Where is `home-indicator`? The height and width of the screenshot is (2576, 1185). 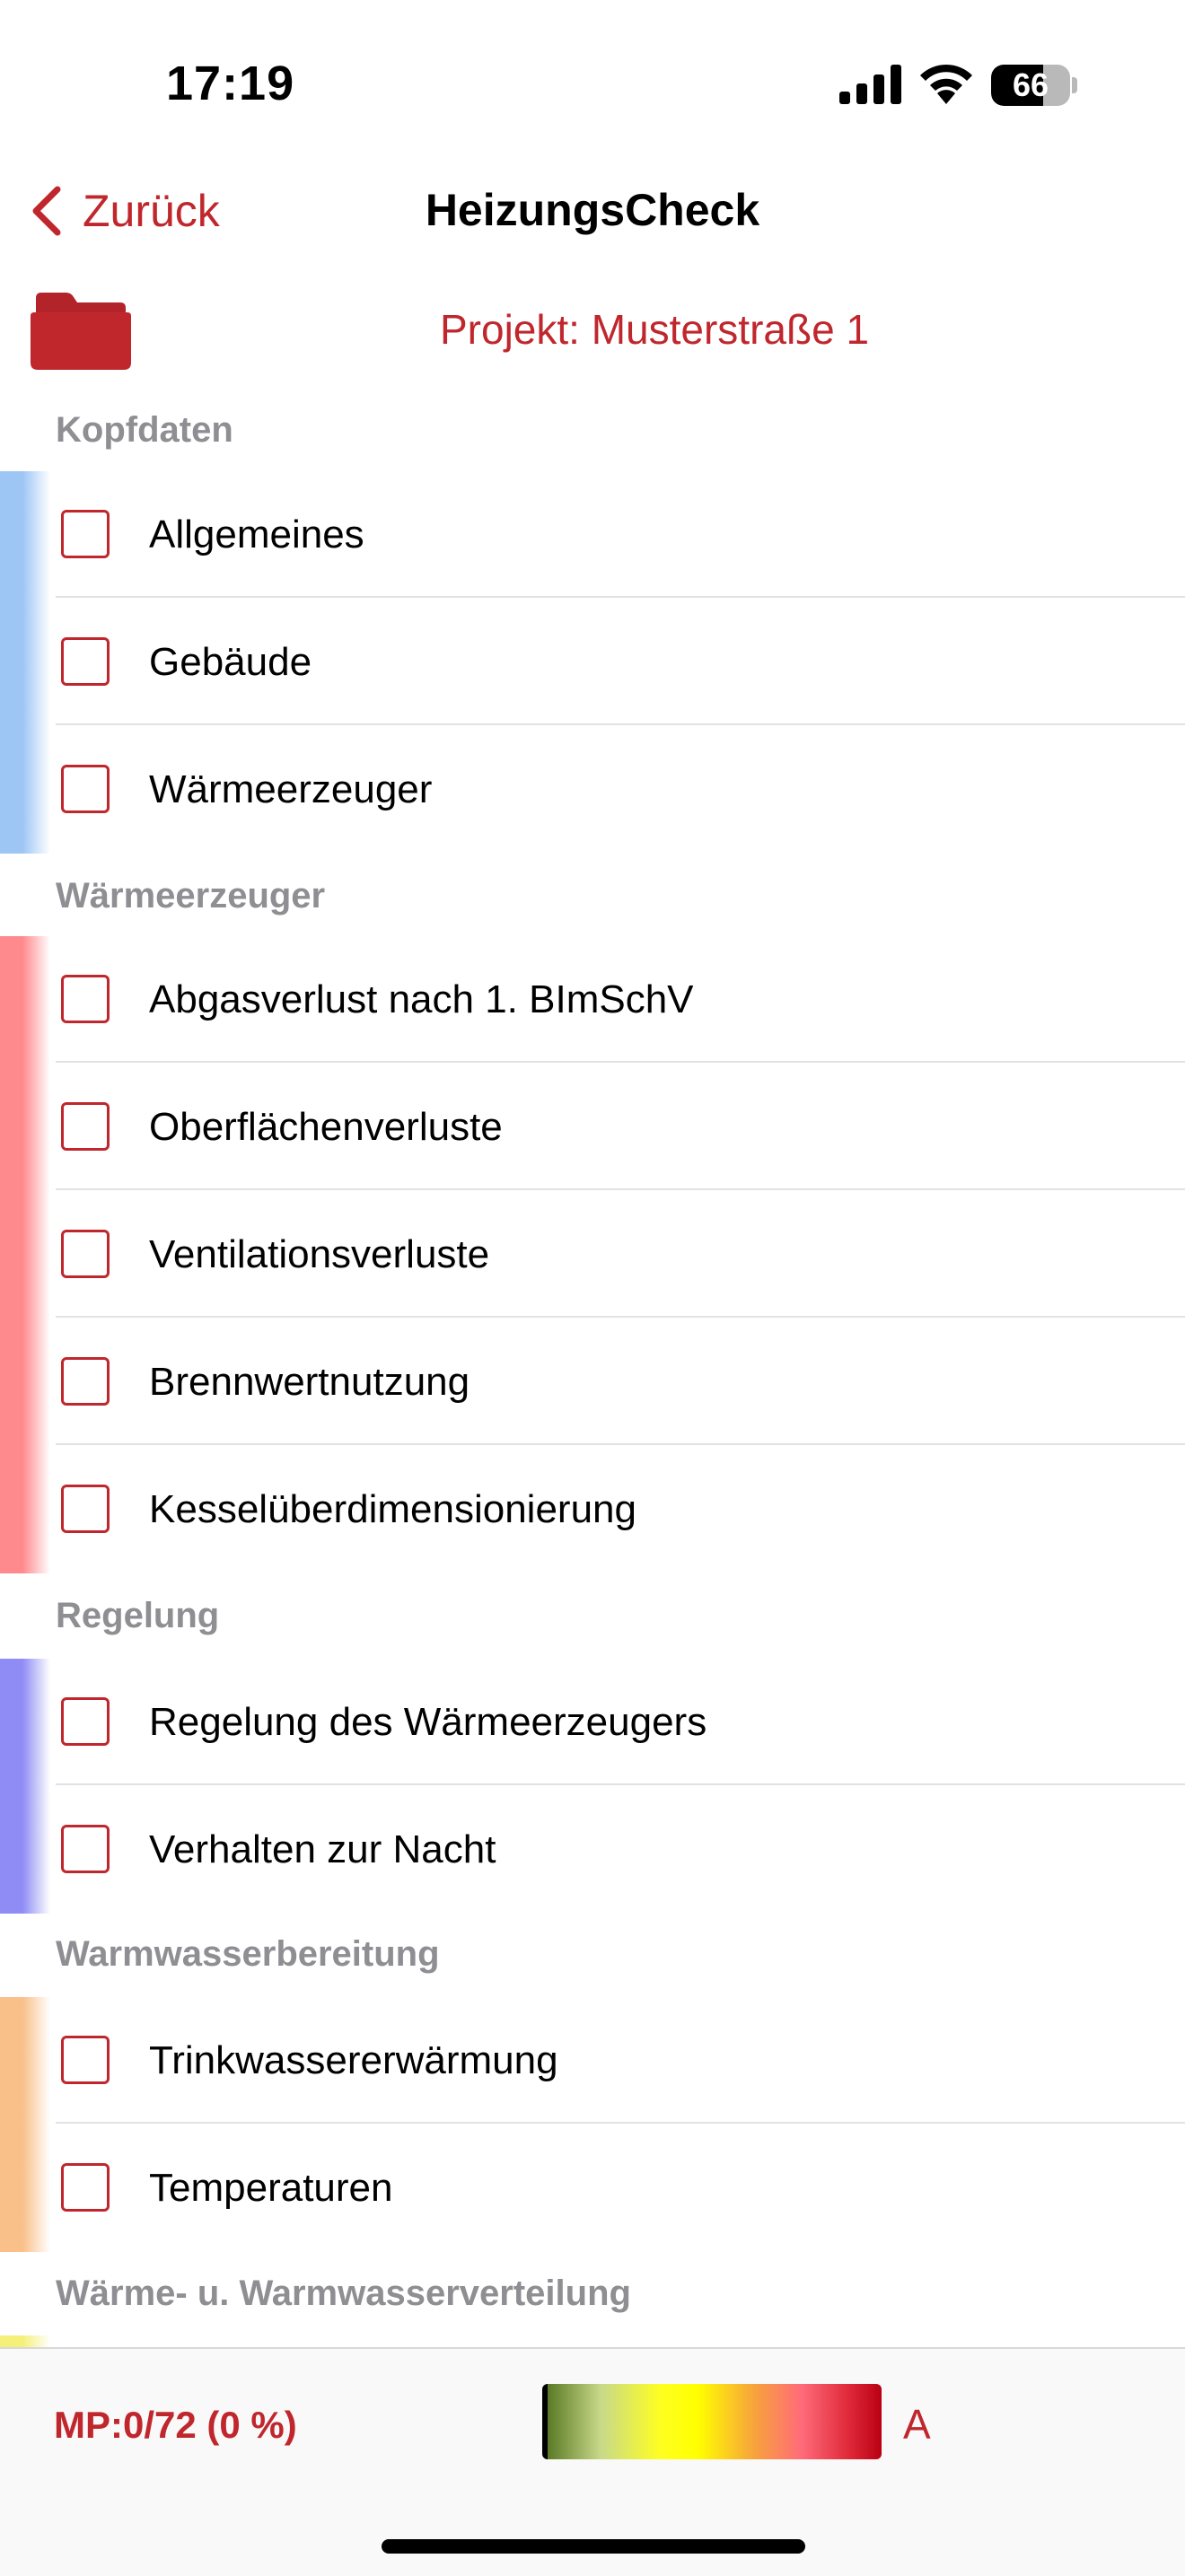
home-indicator is located at coordinates (593, 2546).